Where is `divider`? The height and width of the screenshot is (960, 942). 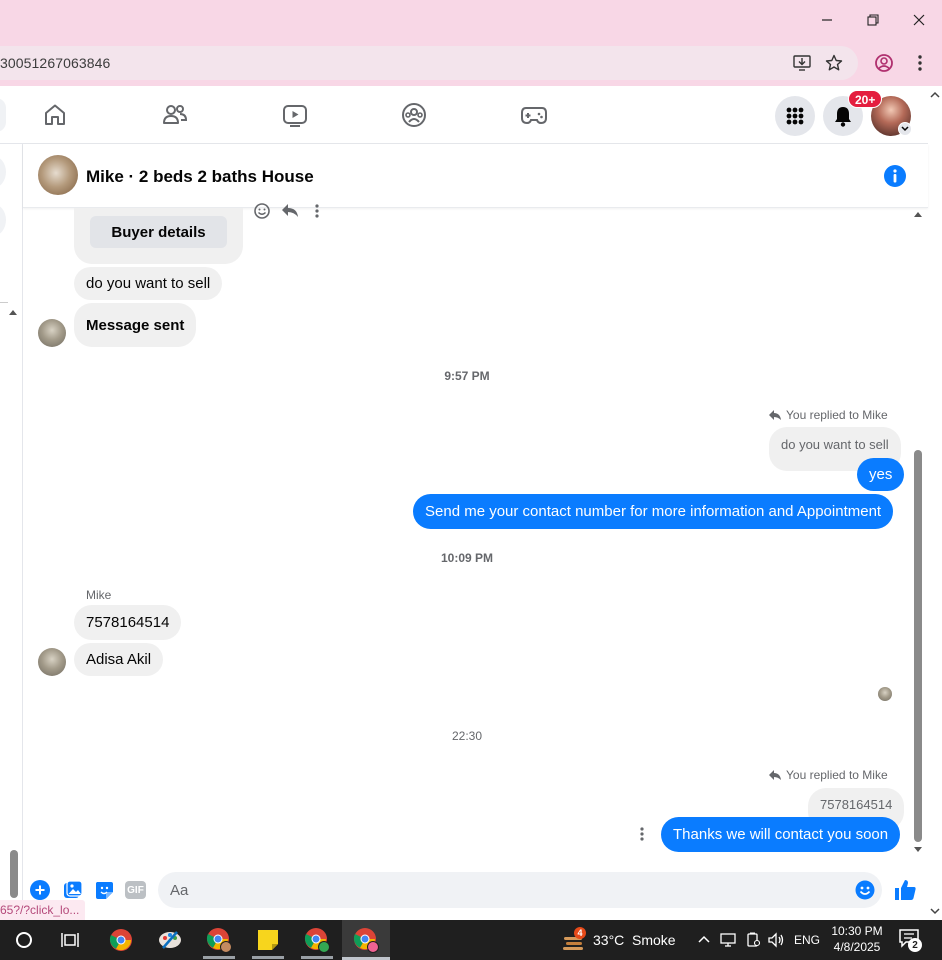 divider is located at coordinates (4, 302).